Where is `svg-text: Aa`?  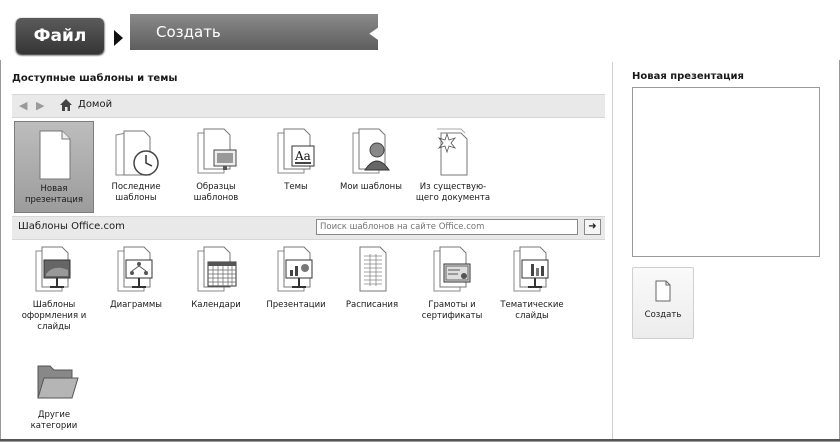
svg-text: Aa is located at coordinates (302, 156).